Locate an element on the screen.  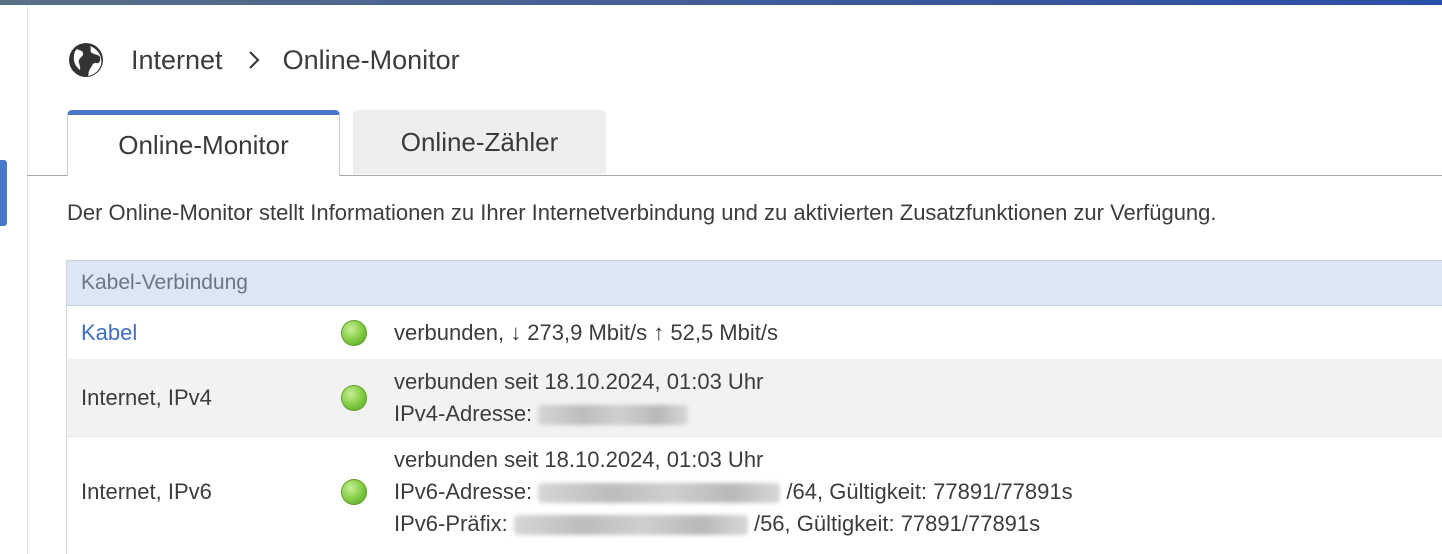
breadcrumb: Internet Online-Monitor is located at coordinates (263, 60).